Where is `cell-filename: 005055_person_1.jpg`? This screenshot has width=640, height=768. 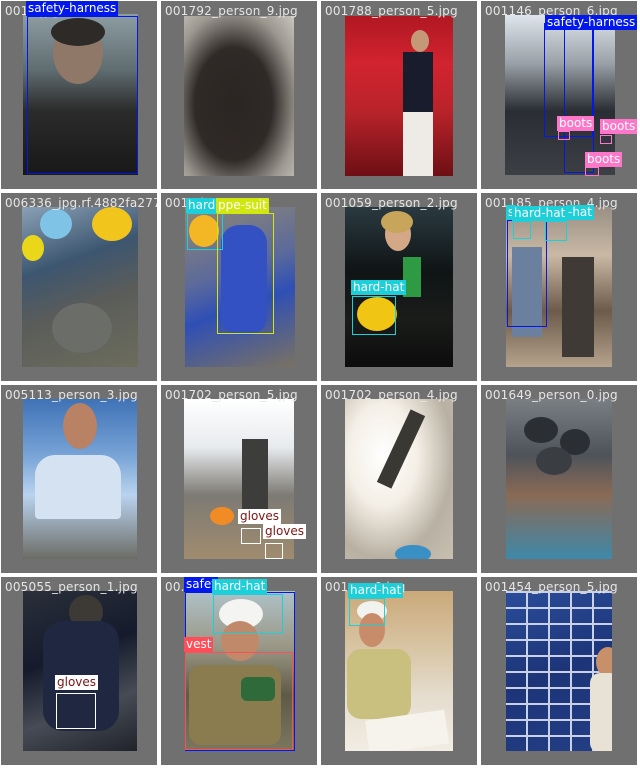 cell-filename: 005055_person_1.jpg is located at coordinates (71, 587).